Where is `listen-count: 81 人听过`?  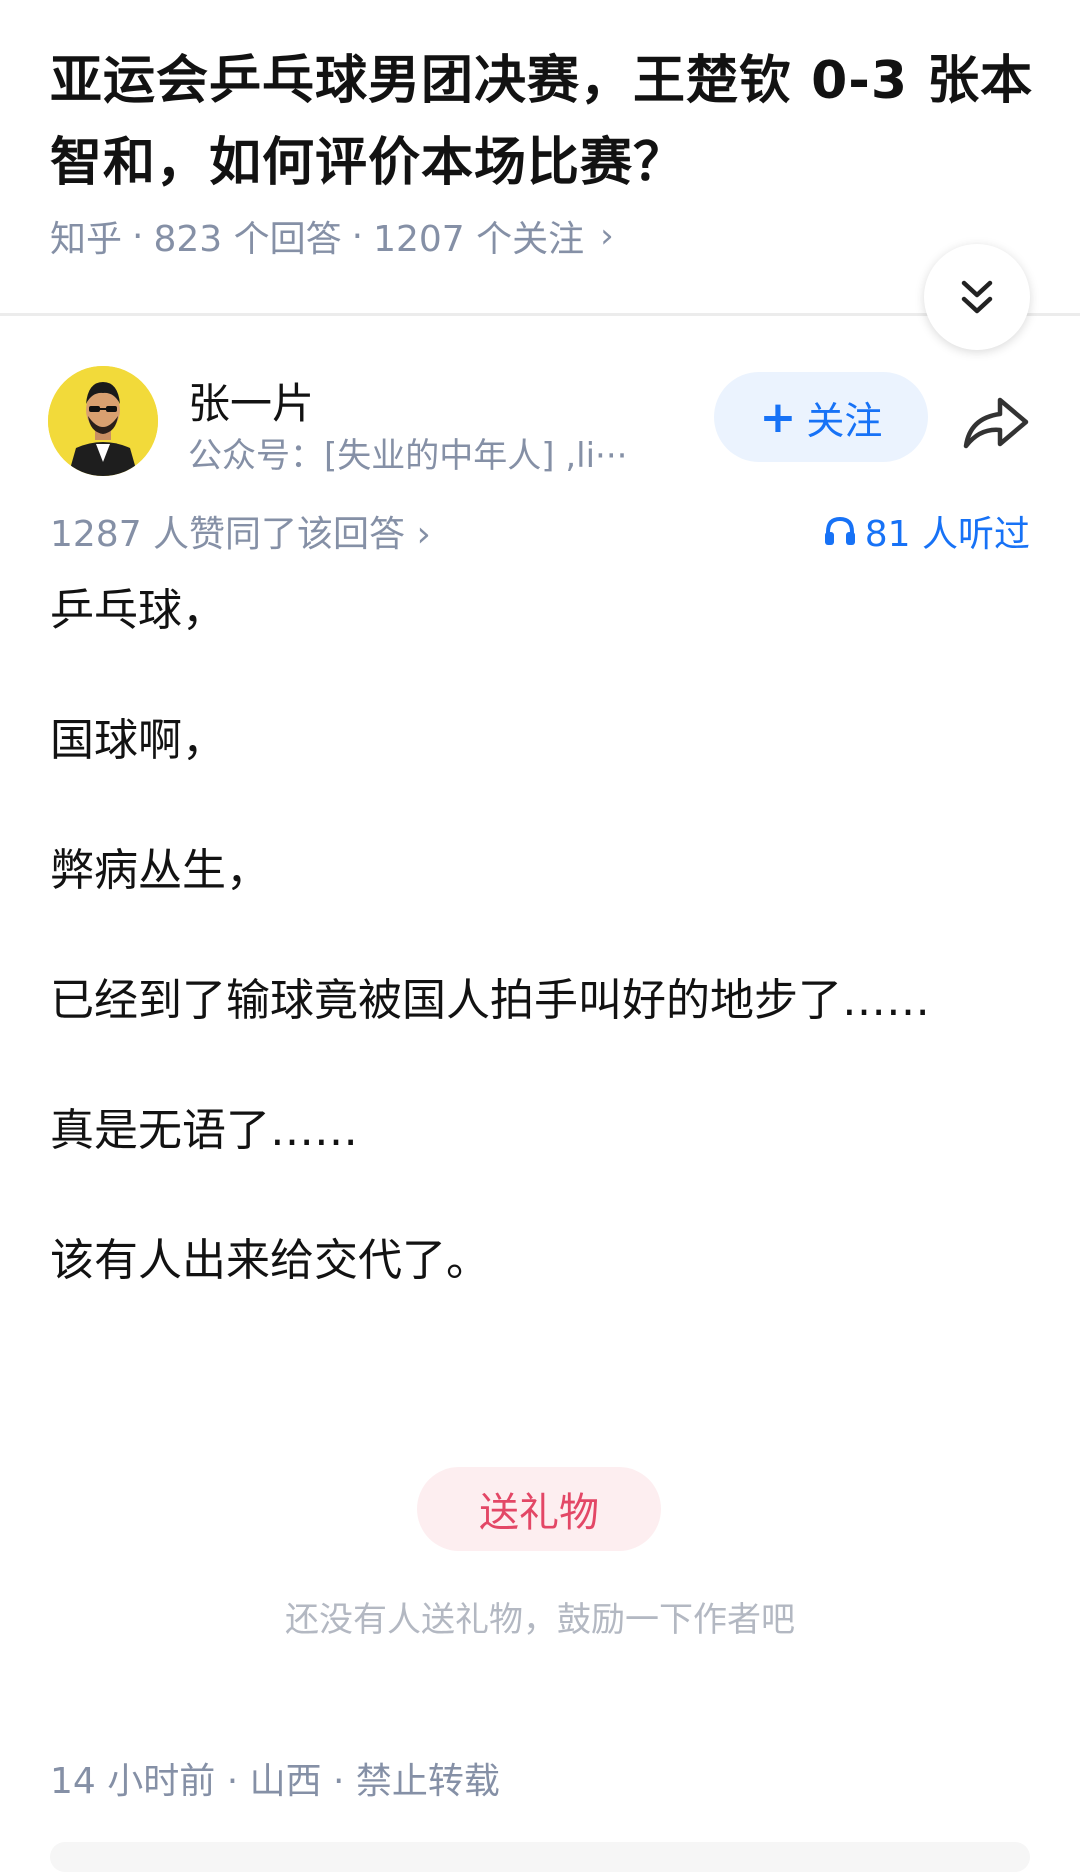 listen-count: 81 人听过 is located at coordinates (926, 531).